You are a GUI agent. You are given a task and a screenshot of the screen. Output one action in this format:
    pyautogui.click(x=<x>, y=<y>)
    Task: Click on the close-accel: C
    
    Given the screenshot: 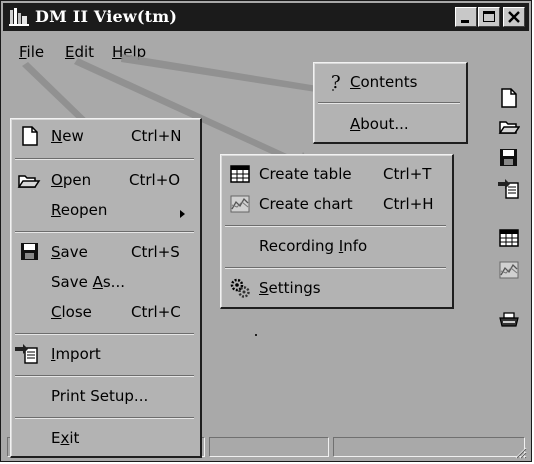 What is the action you would take?
    pyautogui.click(x=56, y=312)
    